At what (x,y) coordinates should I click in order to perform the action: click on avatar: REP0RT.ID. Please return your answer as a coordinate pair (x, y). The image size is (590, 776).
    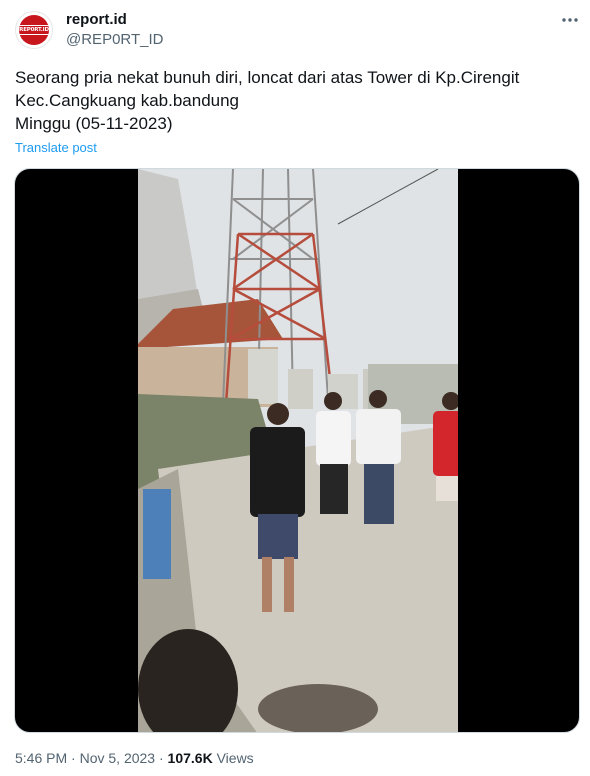
    Looking at the image, I should click on (34, 30).